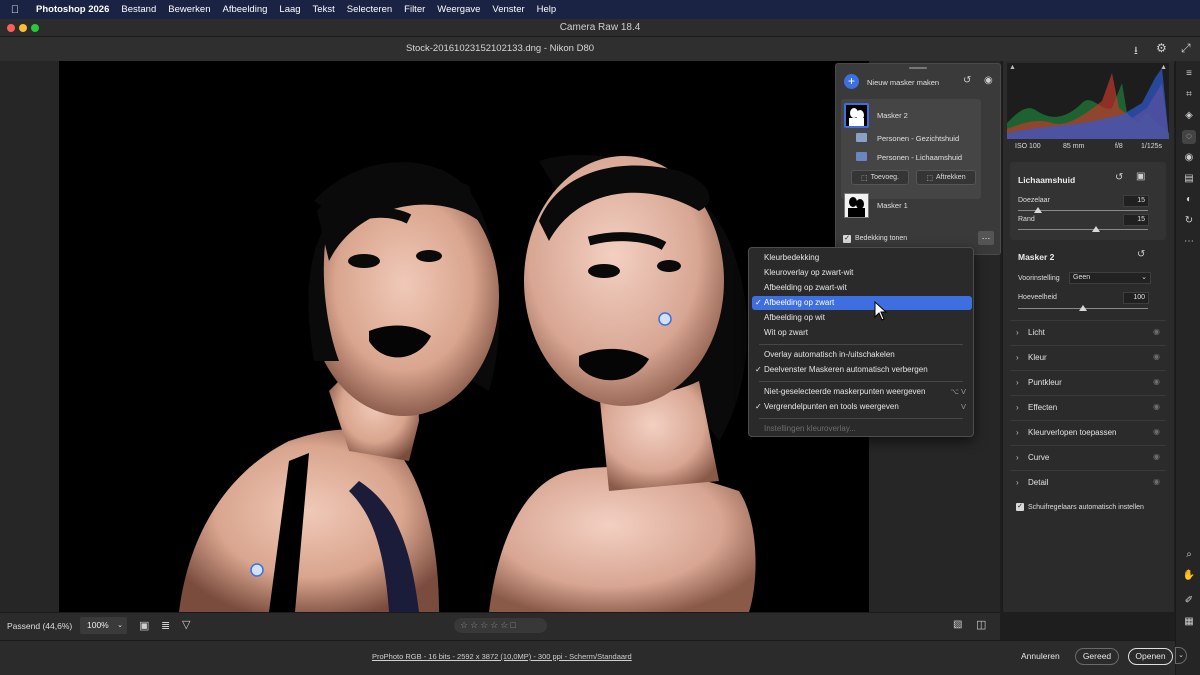 Image resolution: width=1200 pixels, height=675 pixels. Describe the element at coordinates (138, 9) in the screenshot. I see `menu-bestand: Bestand` at that location.